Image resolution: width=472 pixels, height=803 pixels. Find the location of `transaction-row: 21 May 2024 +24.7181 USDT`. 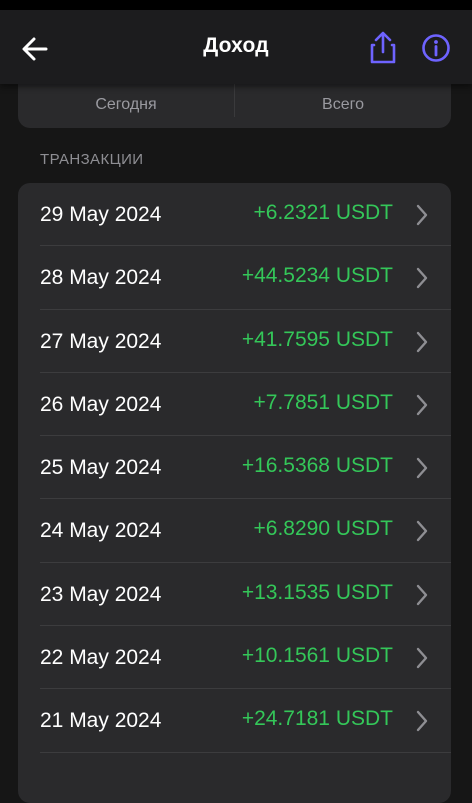

transaction-row: 21 May 2024 +24.7181 USDT is located at coordinates (234, 721).